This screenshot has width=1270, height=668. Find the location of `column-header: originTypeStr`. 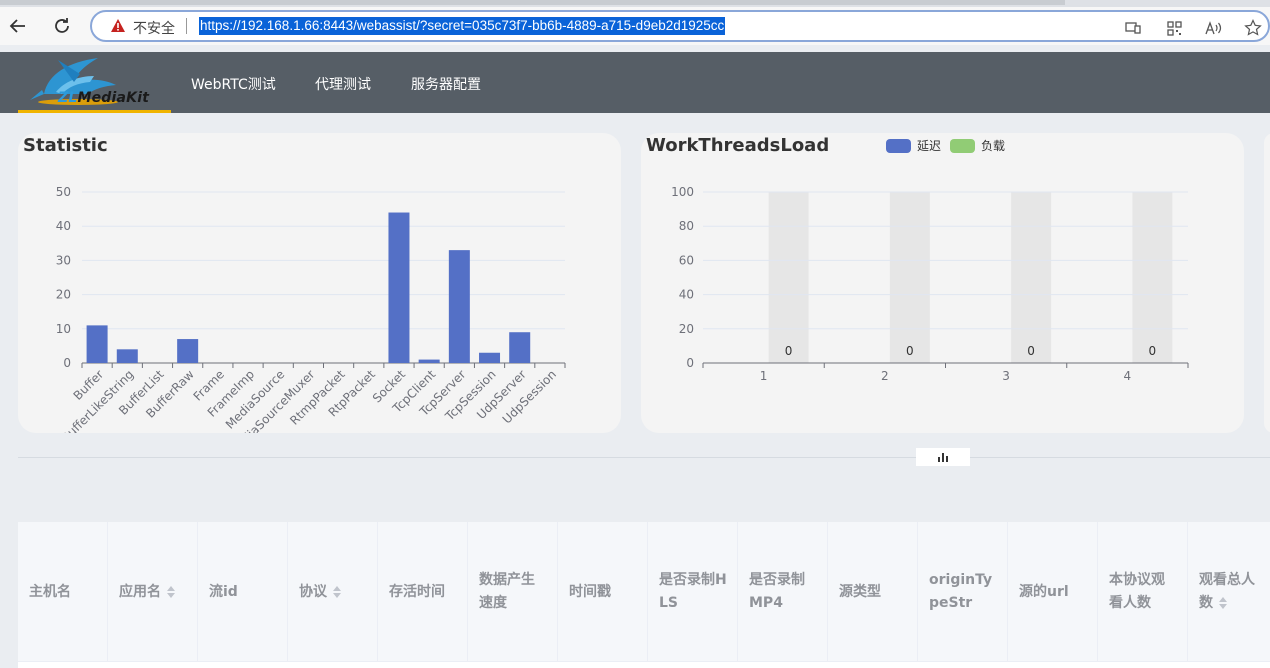

column-header: originTypeStr is located at coordinates (963, 592).